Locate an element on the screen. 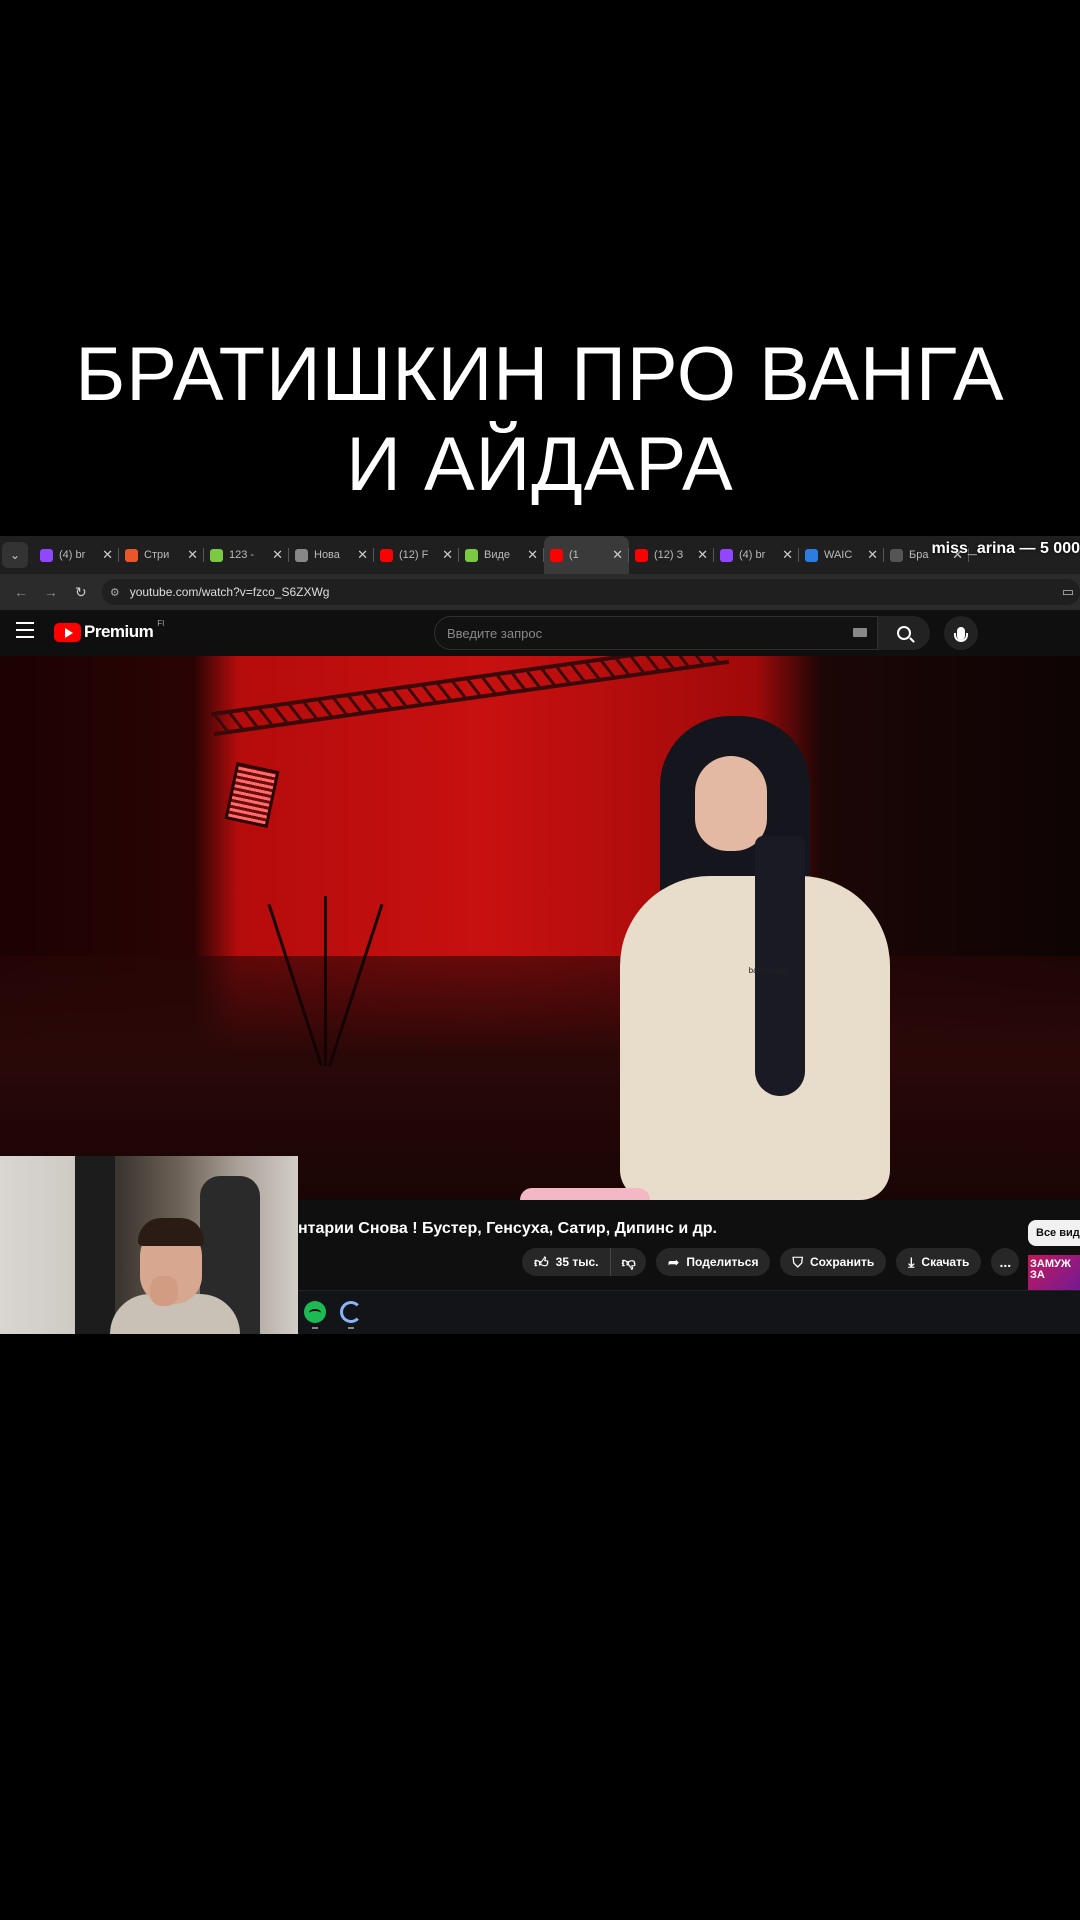  tab-label: Нова is located at coordinates (327, 555).